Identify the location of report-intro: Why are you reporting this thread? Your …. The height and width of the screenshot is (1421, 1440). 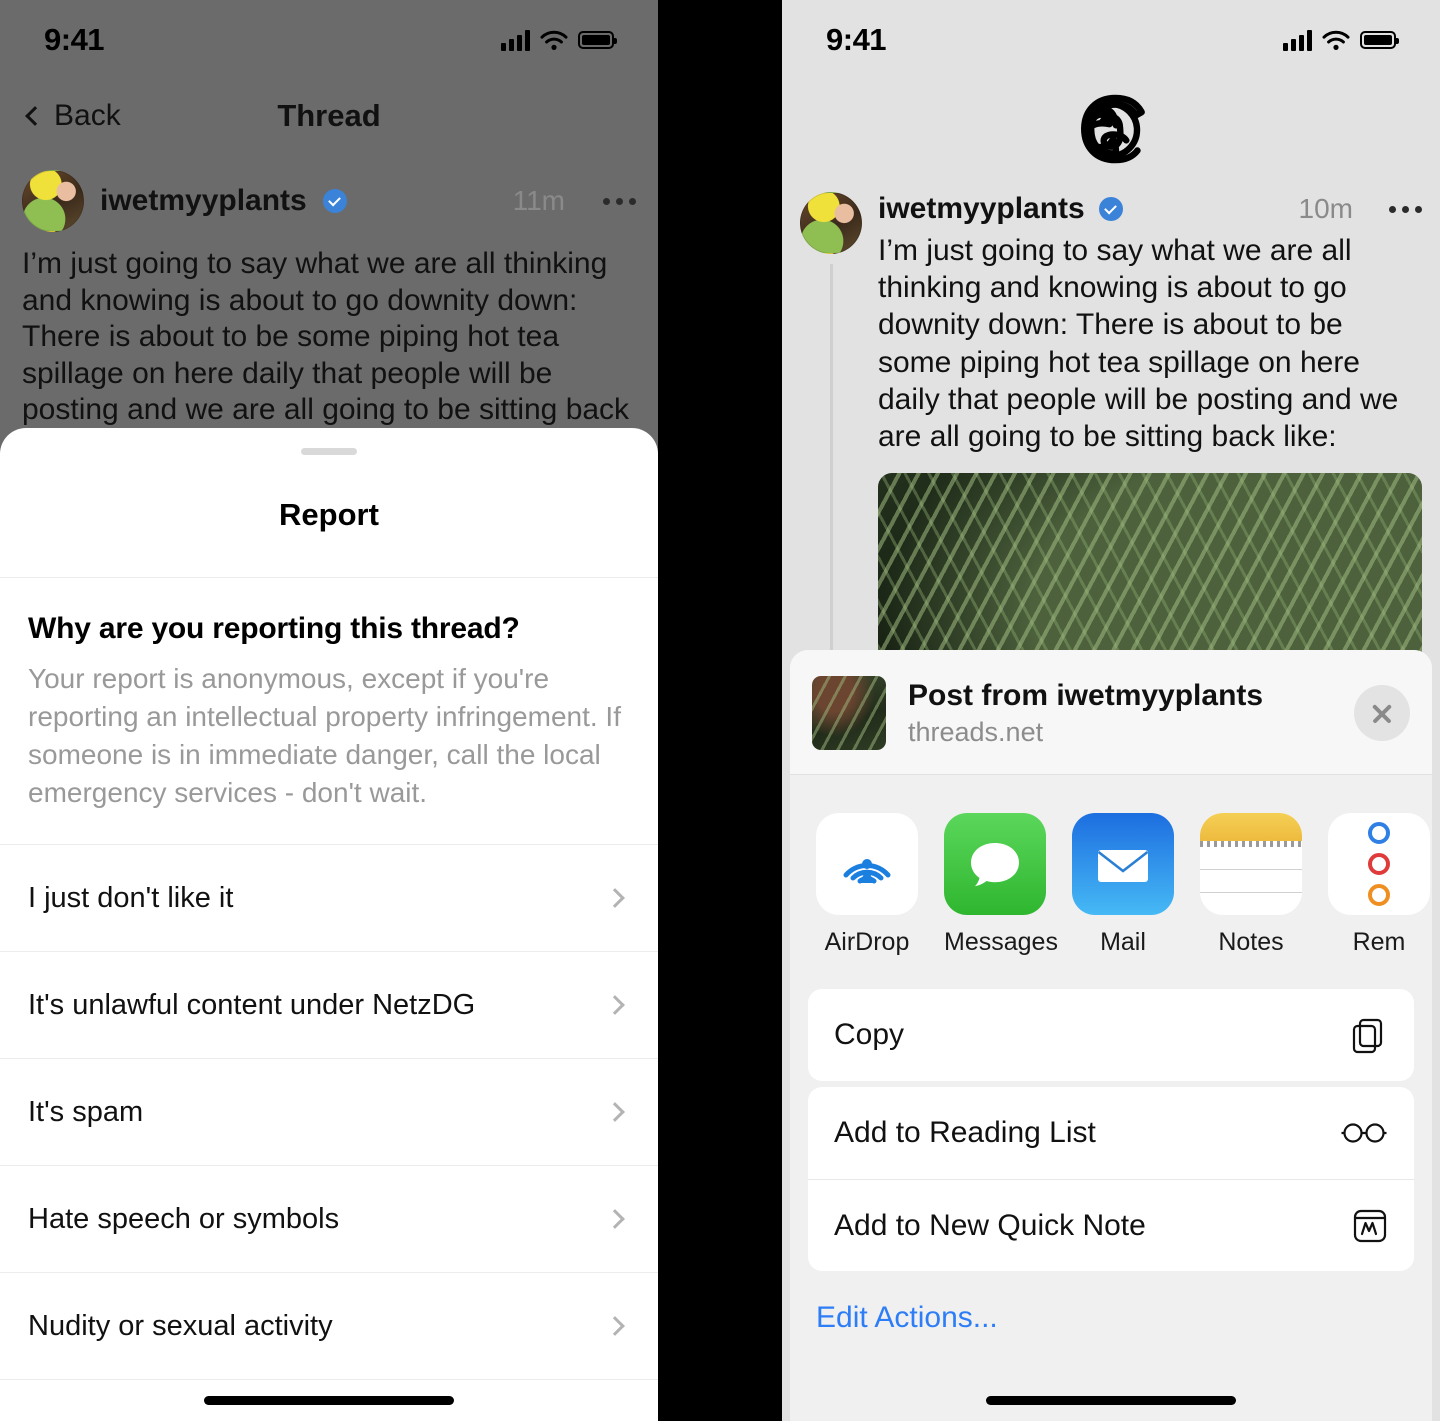
(329, 712).